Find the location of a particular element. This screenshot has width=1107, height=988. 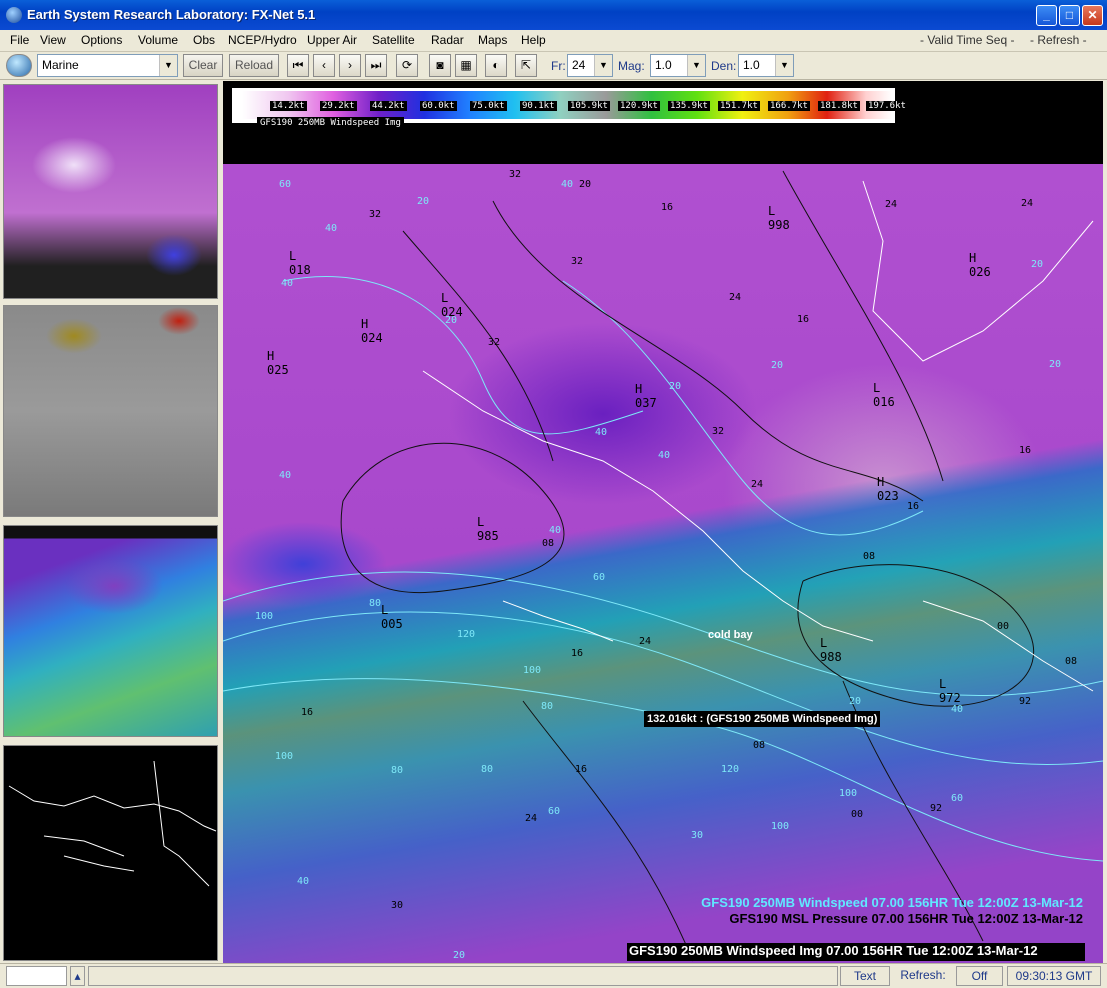

isobar-label: 08 is located at coordinates (869, 556).